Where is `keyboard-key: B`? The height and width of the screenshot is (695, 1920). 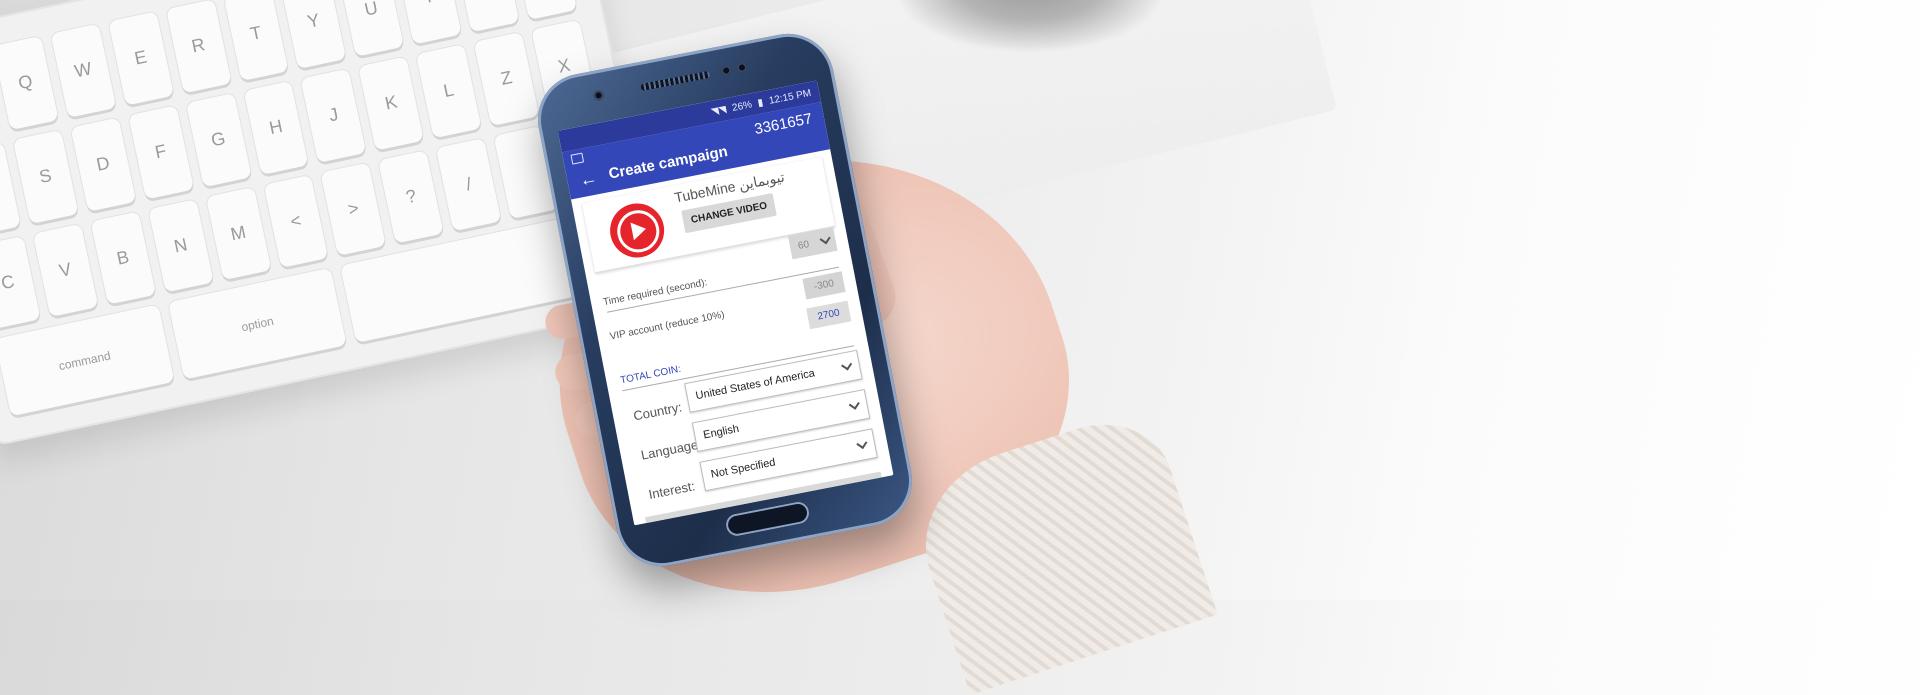 keyboard-key: B is located at coordinates (123, 257).